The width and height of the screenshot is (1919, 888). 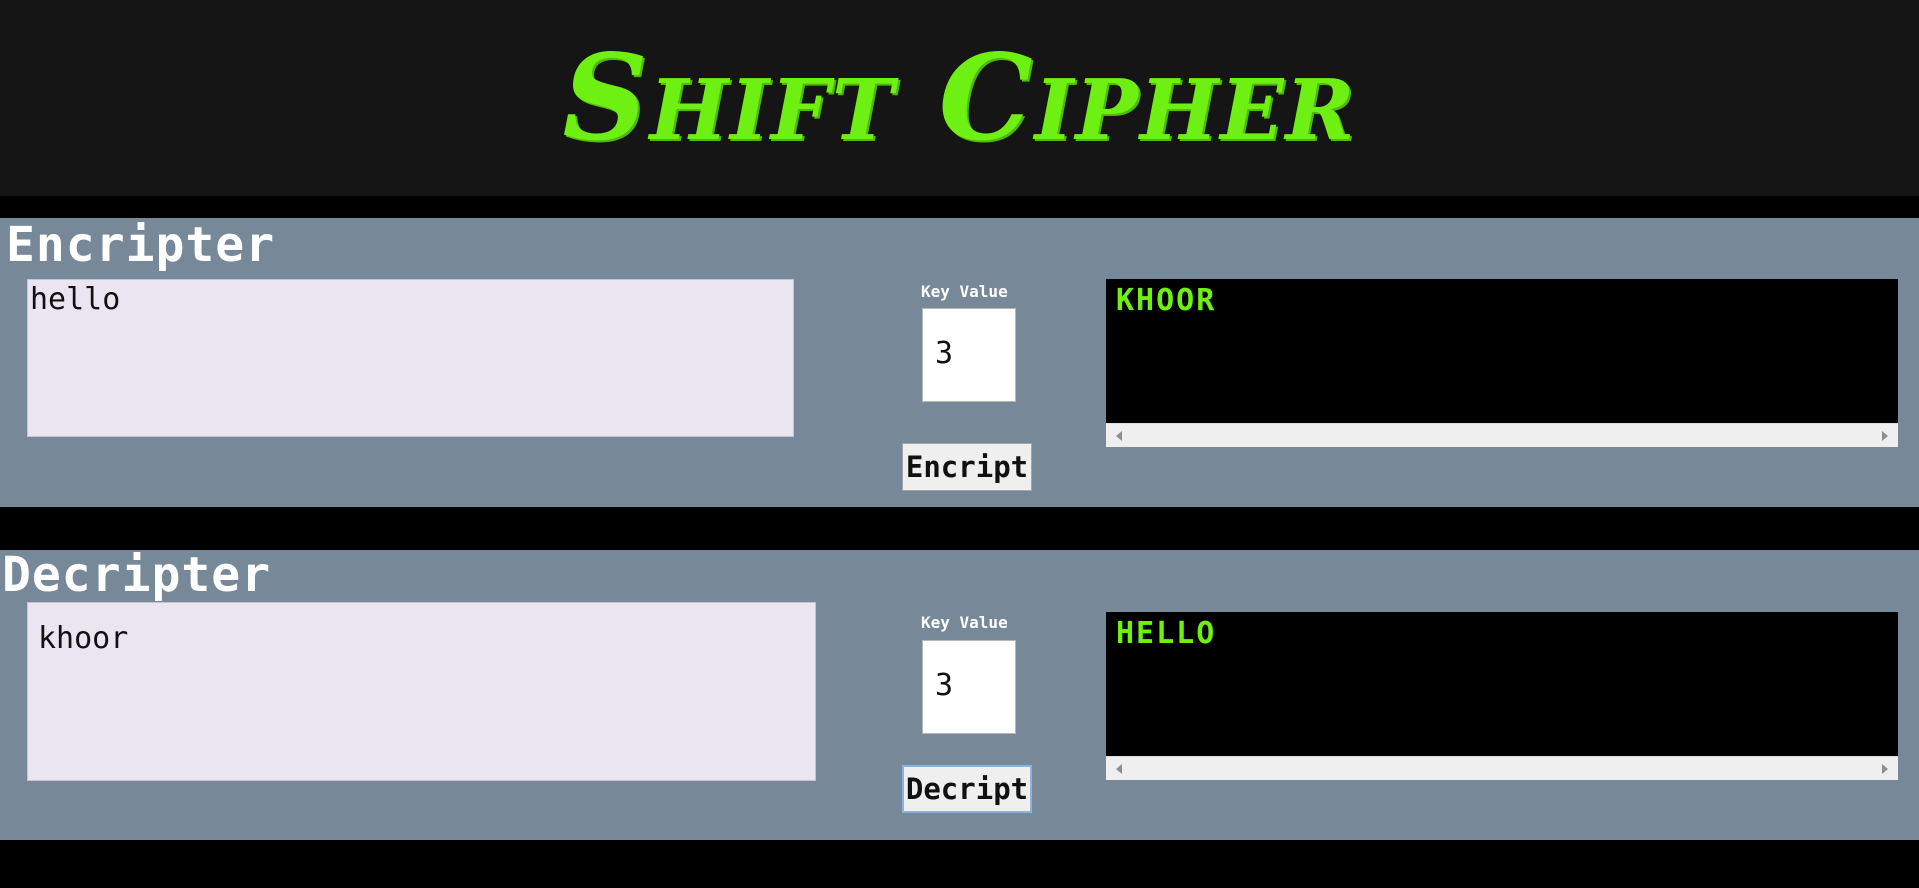 I want to click on encrypter-output: KHOOR, so click(x=1502, y=363).